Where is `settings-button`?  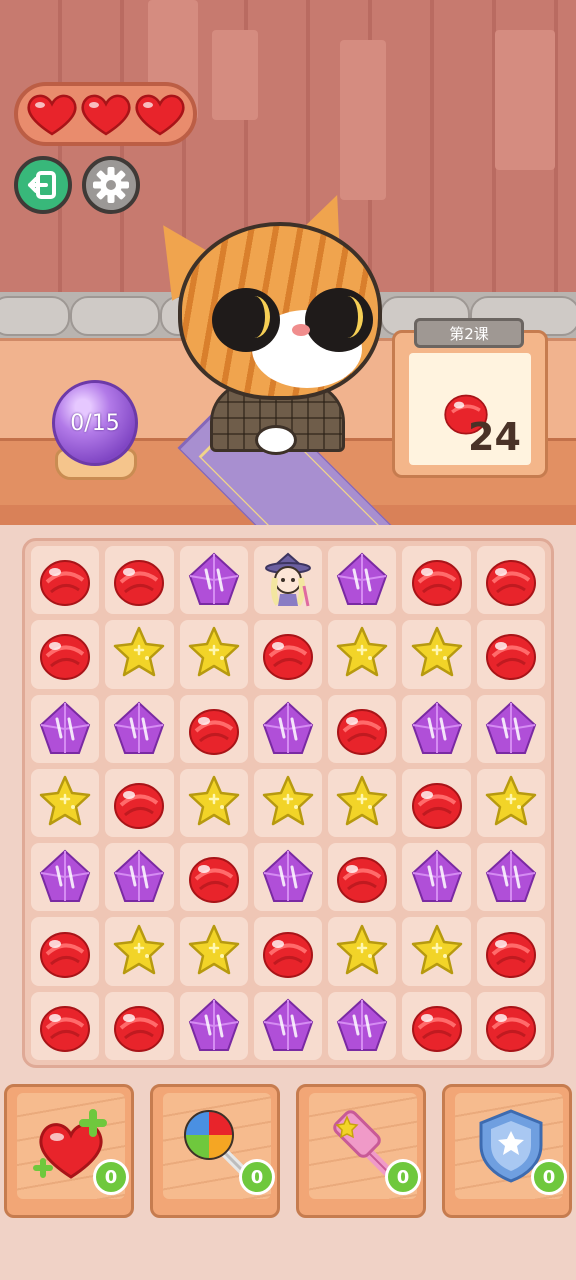 settings-button is located at coordinates (111, 185).